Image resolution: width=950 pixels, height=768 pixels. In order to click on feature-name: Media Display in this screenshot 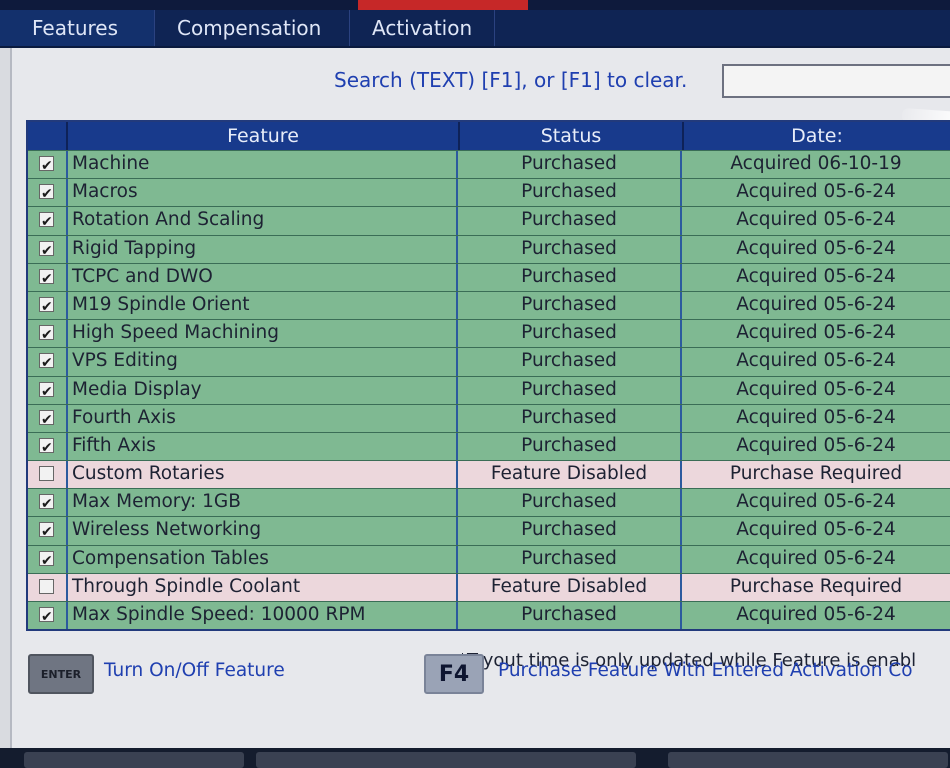, I will do `click(263, 390)`.